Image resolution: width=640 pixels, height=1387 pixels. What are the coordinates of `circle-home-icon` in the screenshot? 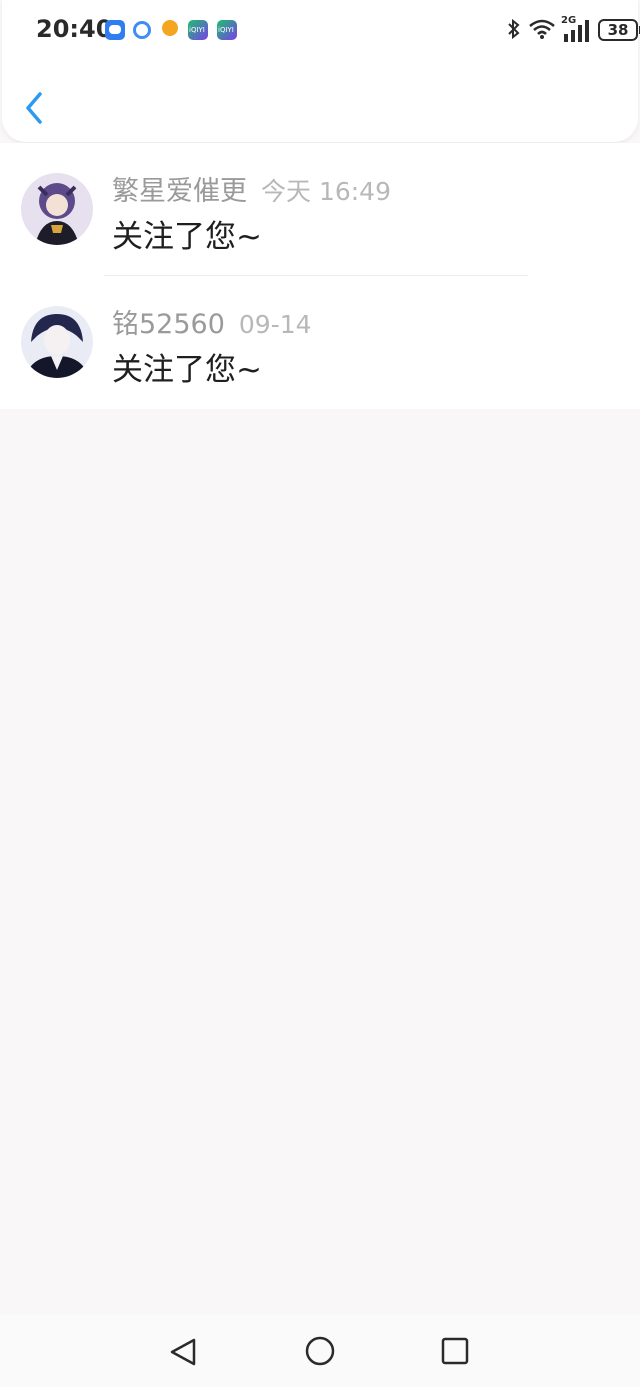 It's located at (320, 1351).